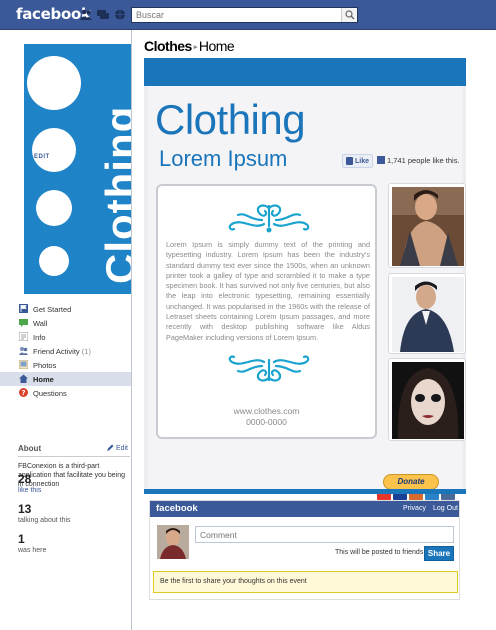 Image resolution: width=496 pixels, height=630 pixels. What do you see at coordinates (42, 157) in the screenshot?
I see `nav-edit-link: EDIT` at bounding box center [42, 157].